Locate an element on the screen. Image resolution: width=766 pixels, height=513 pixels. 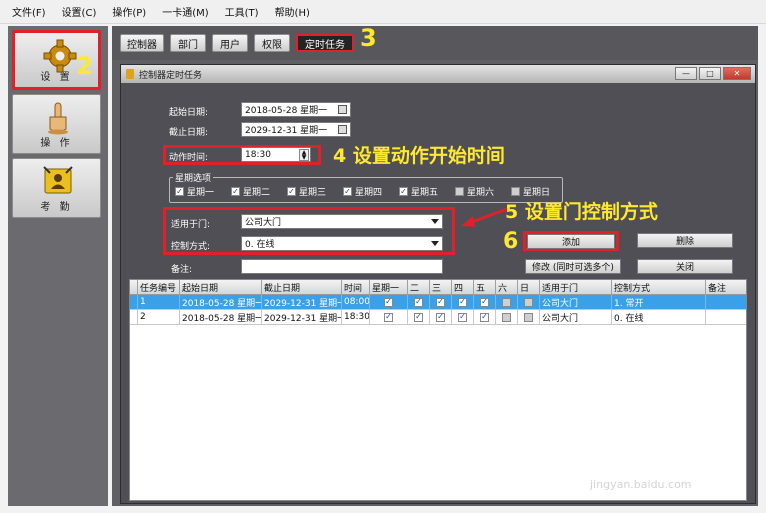
weekday-thu: ✓ 星期四 is located at coordinates (362, 191).